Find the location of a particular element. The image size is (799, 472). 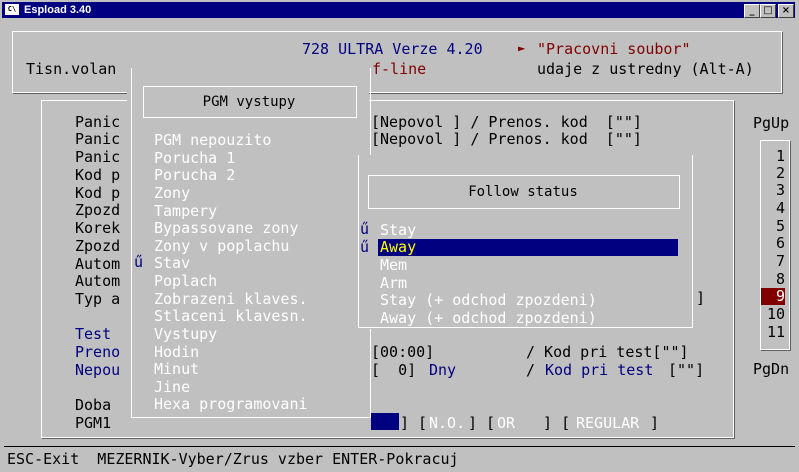

page-number: 8 is located at coordinates (773, 279).